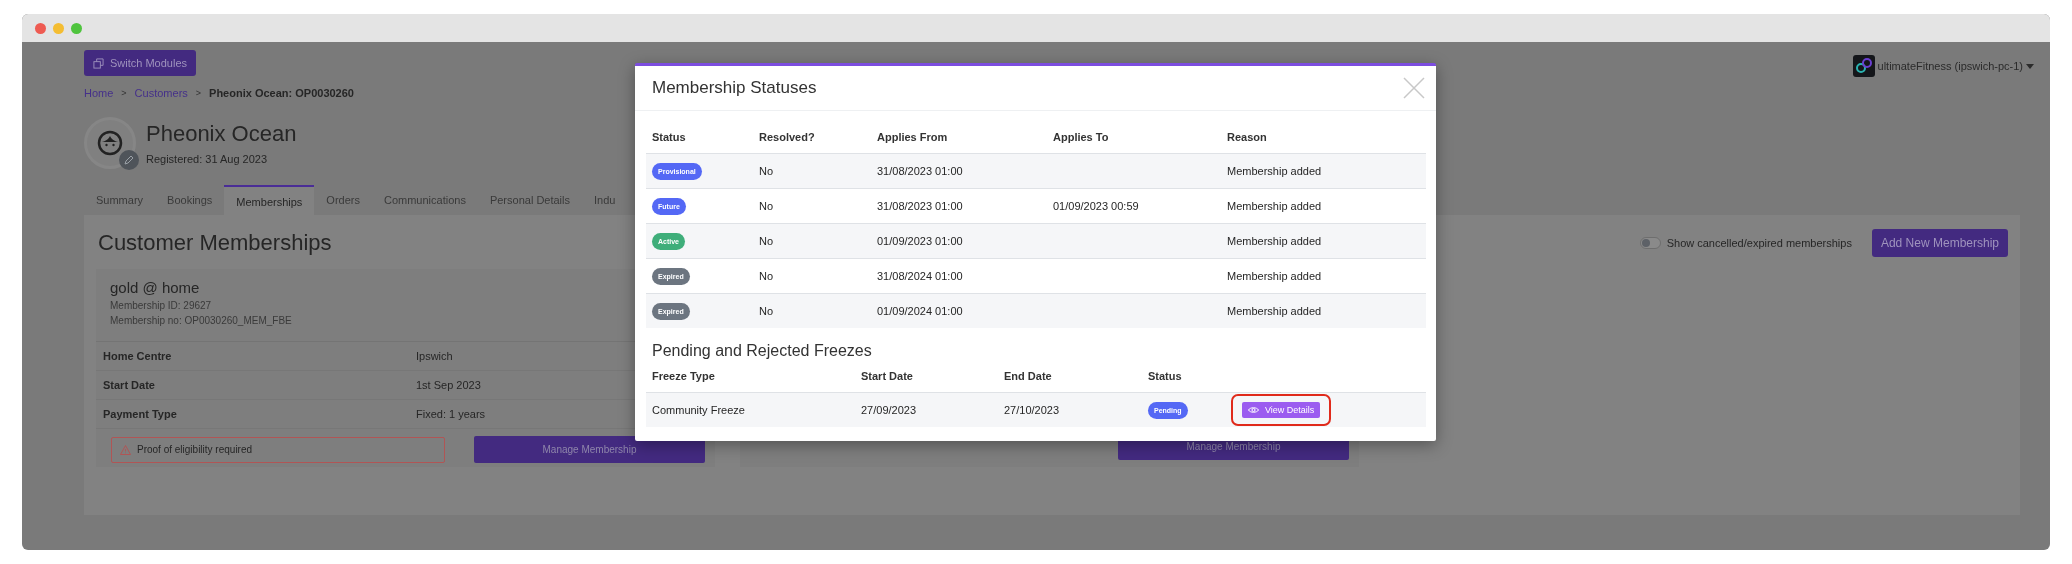  Describe the element at coordinates (762, 351) in the screenshot. I see `freezes-title: Pending and Rejected Freezes` at that location.